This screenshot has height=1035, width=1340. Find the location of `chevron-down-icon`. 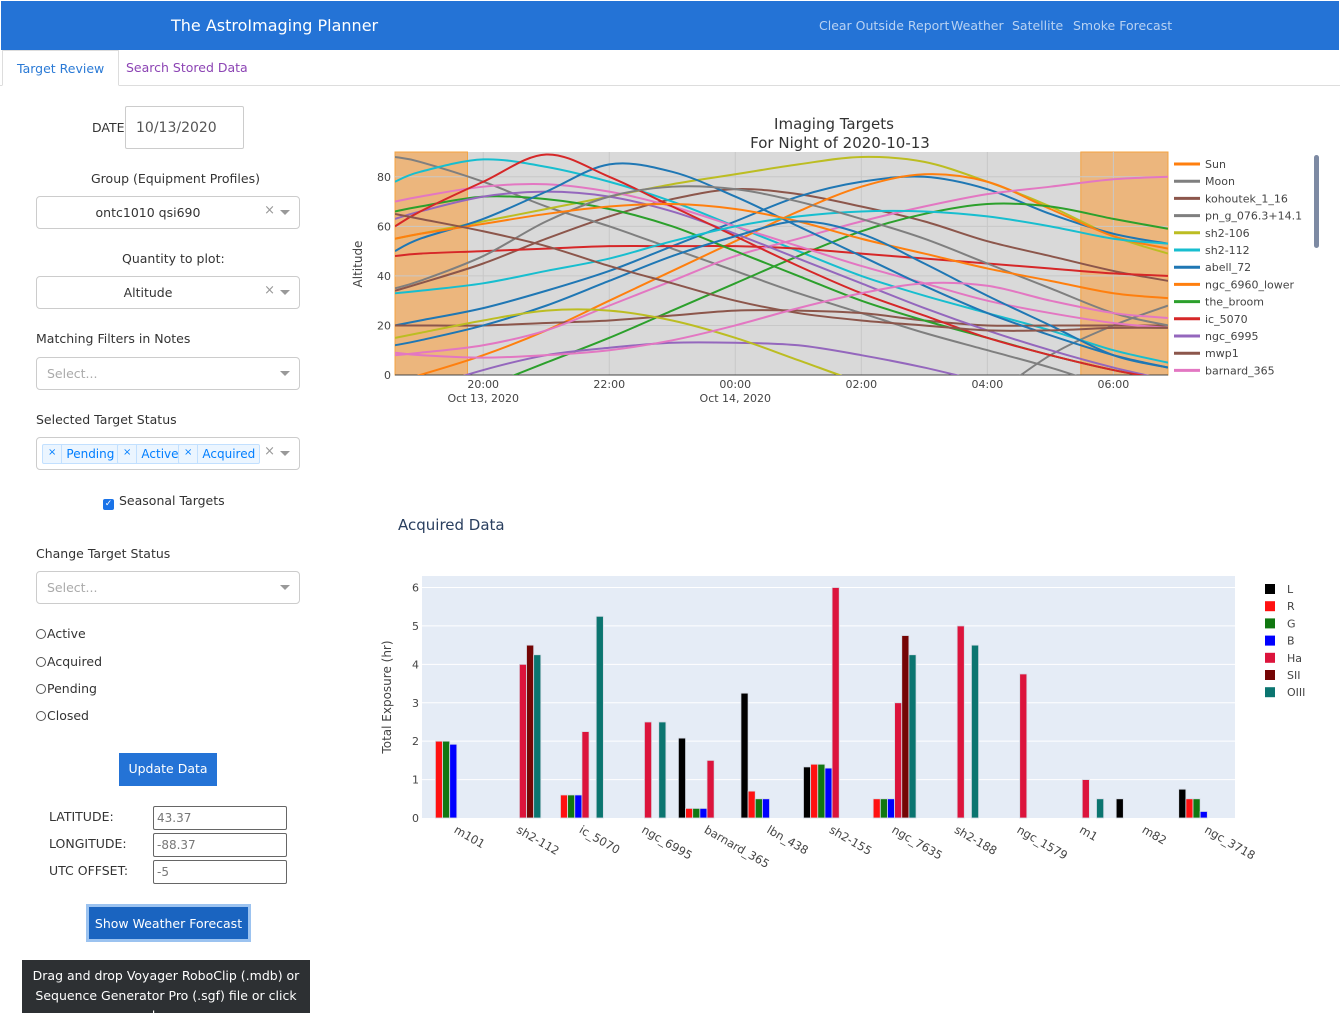

chevron-down-icon is located at coordinates (285, 453).